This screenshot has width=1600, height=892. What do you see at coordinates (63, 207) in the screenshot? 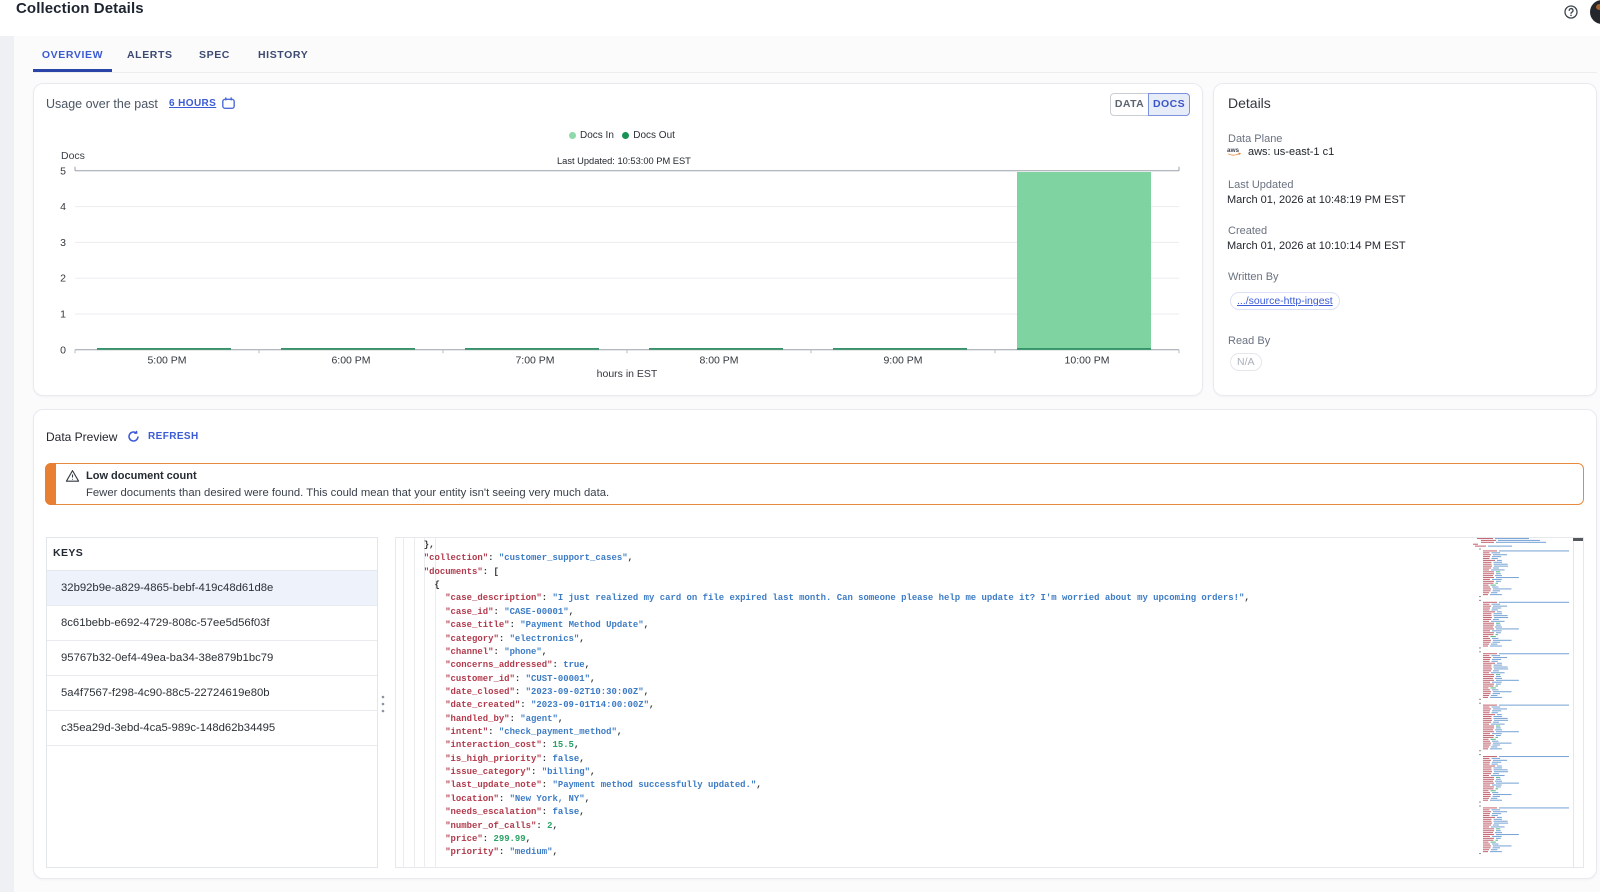
I see `svg-text: 4` at bounding box center [63, 207].